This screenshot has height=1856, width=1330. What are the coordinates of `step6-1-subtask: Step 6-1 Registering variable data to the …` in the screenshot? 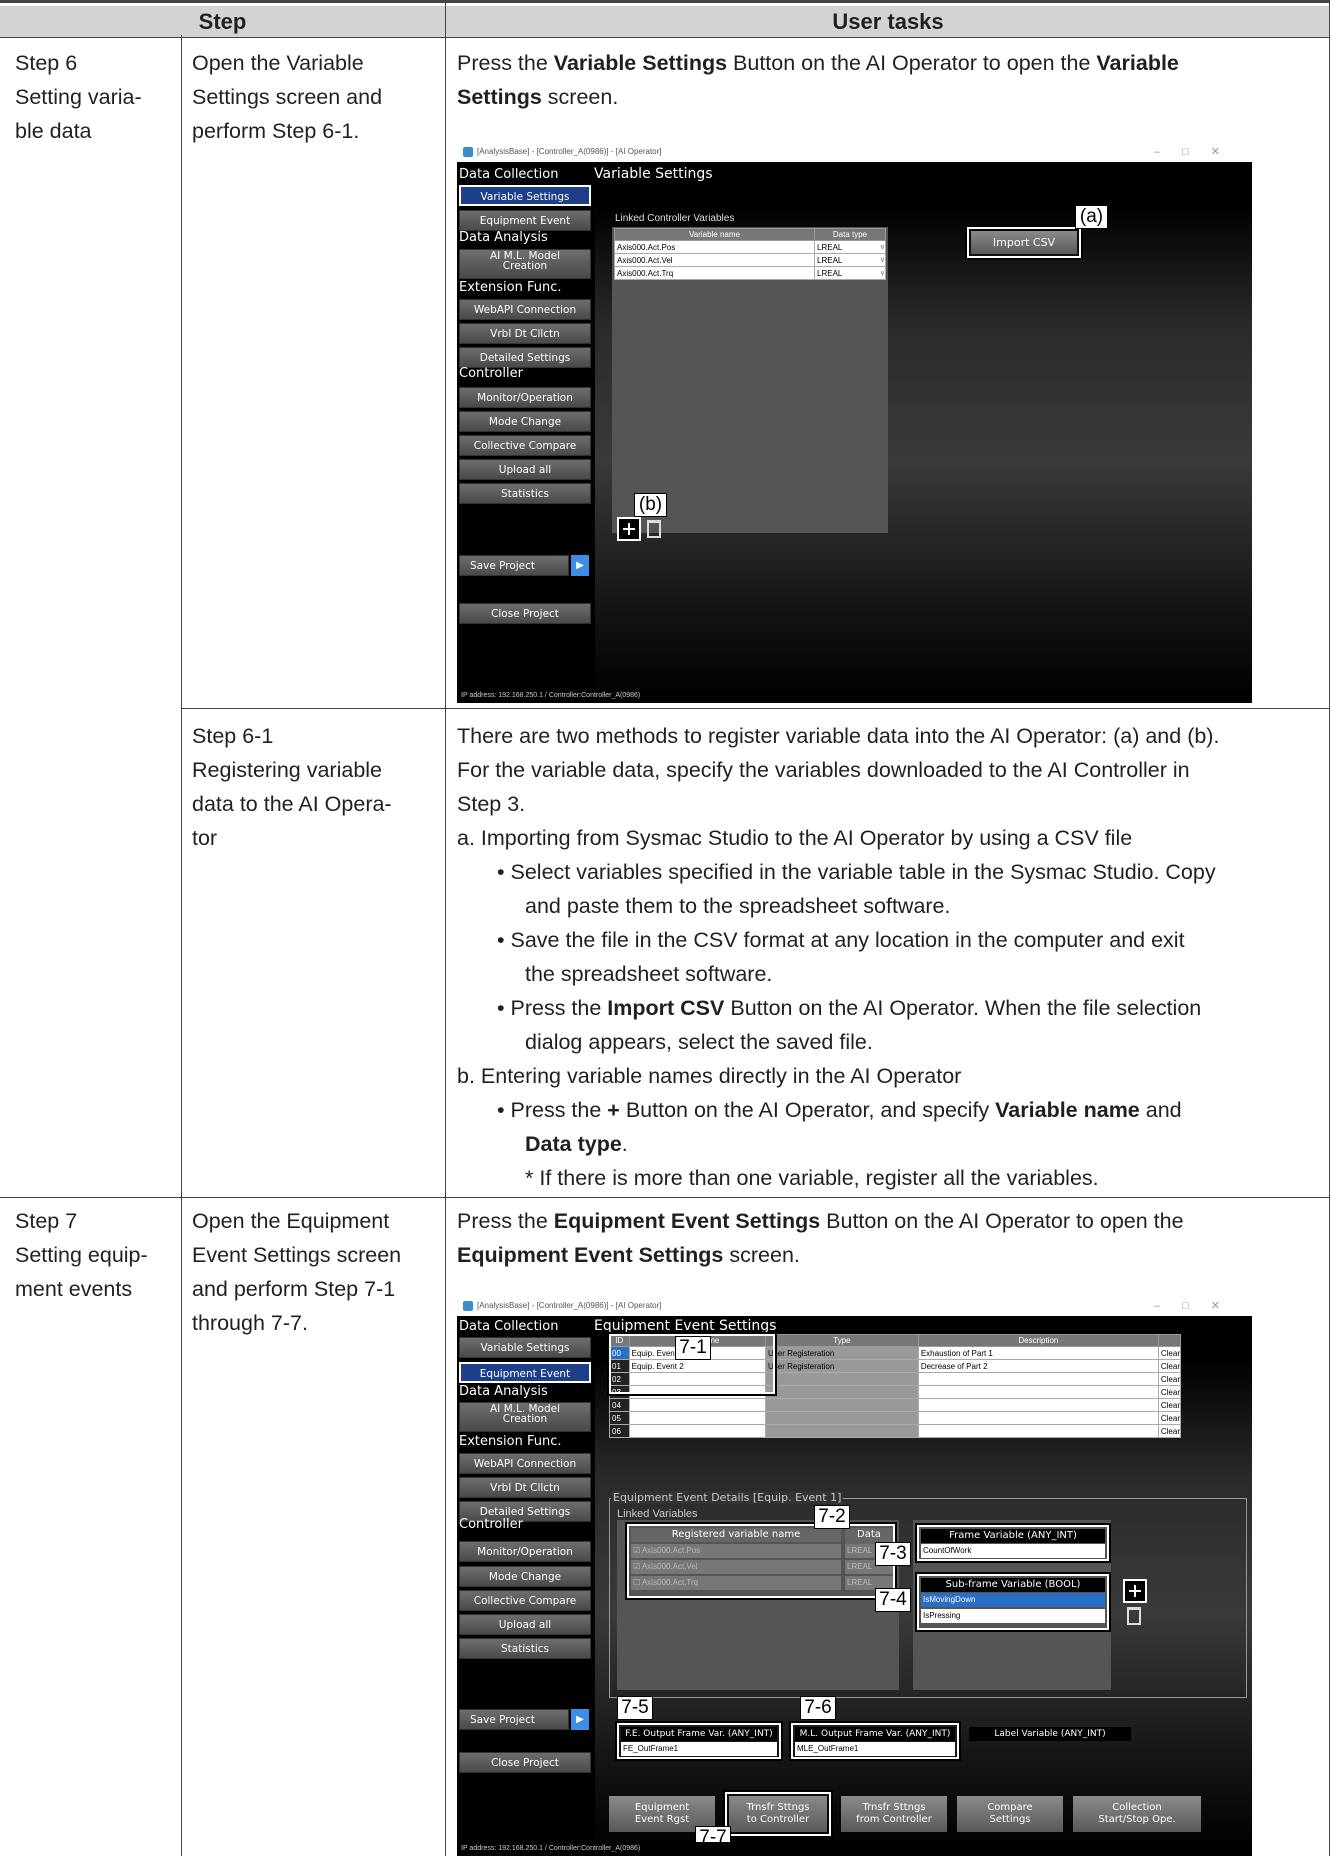 It's located at (292, 787).